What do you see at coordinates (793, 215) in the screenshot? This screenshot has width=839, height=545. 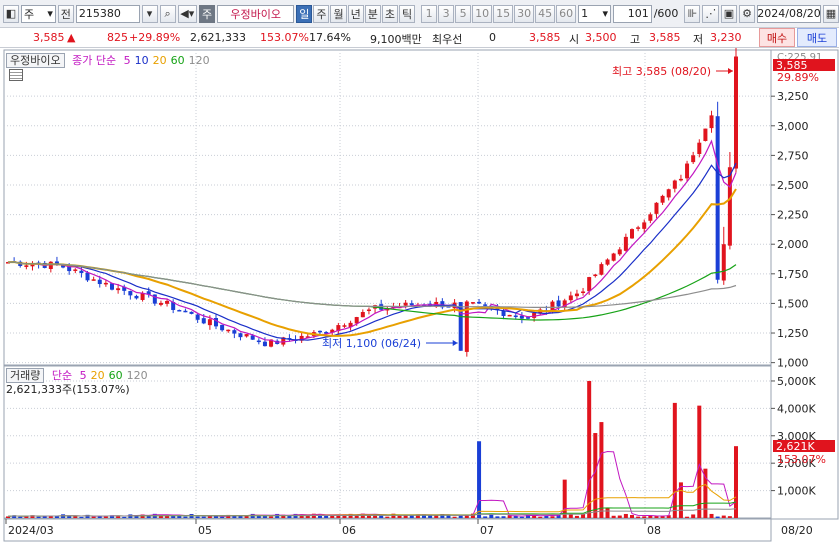 I see `price-tick-label: 2,250` at bounding box center [793, 215].